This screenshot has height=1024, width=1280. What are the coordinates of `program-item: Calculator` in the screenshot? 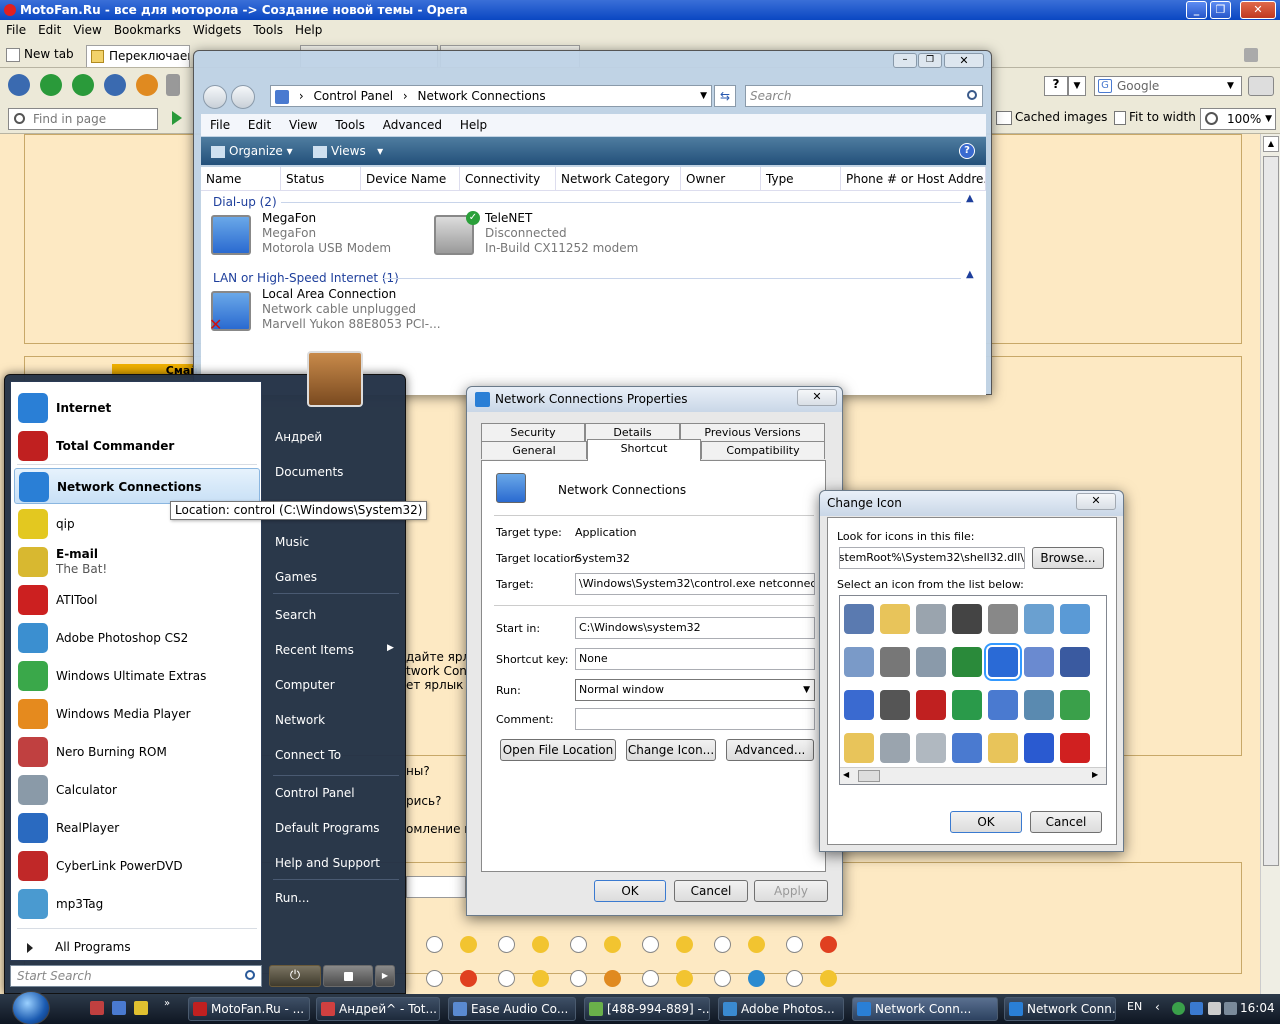 It's located at (137, 790).